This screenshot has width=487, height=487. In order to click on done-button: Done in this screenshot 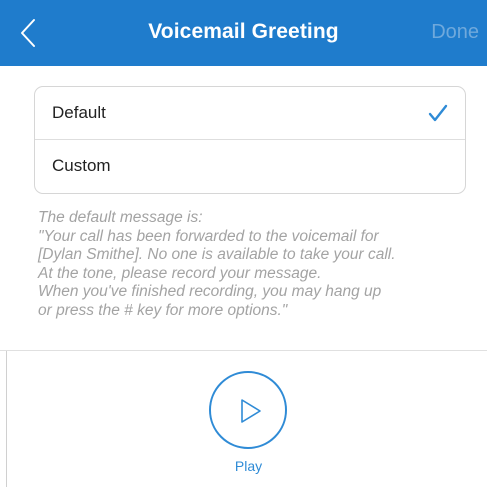, I will do `click(455, 32)`.